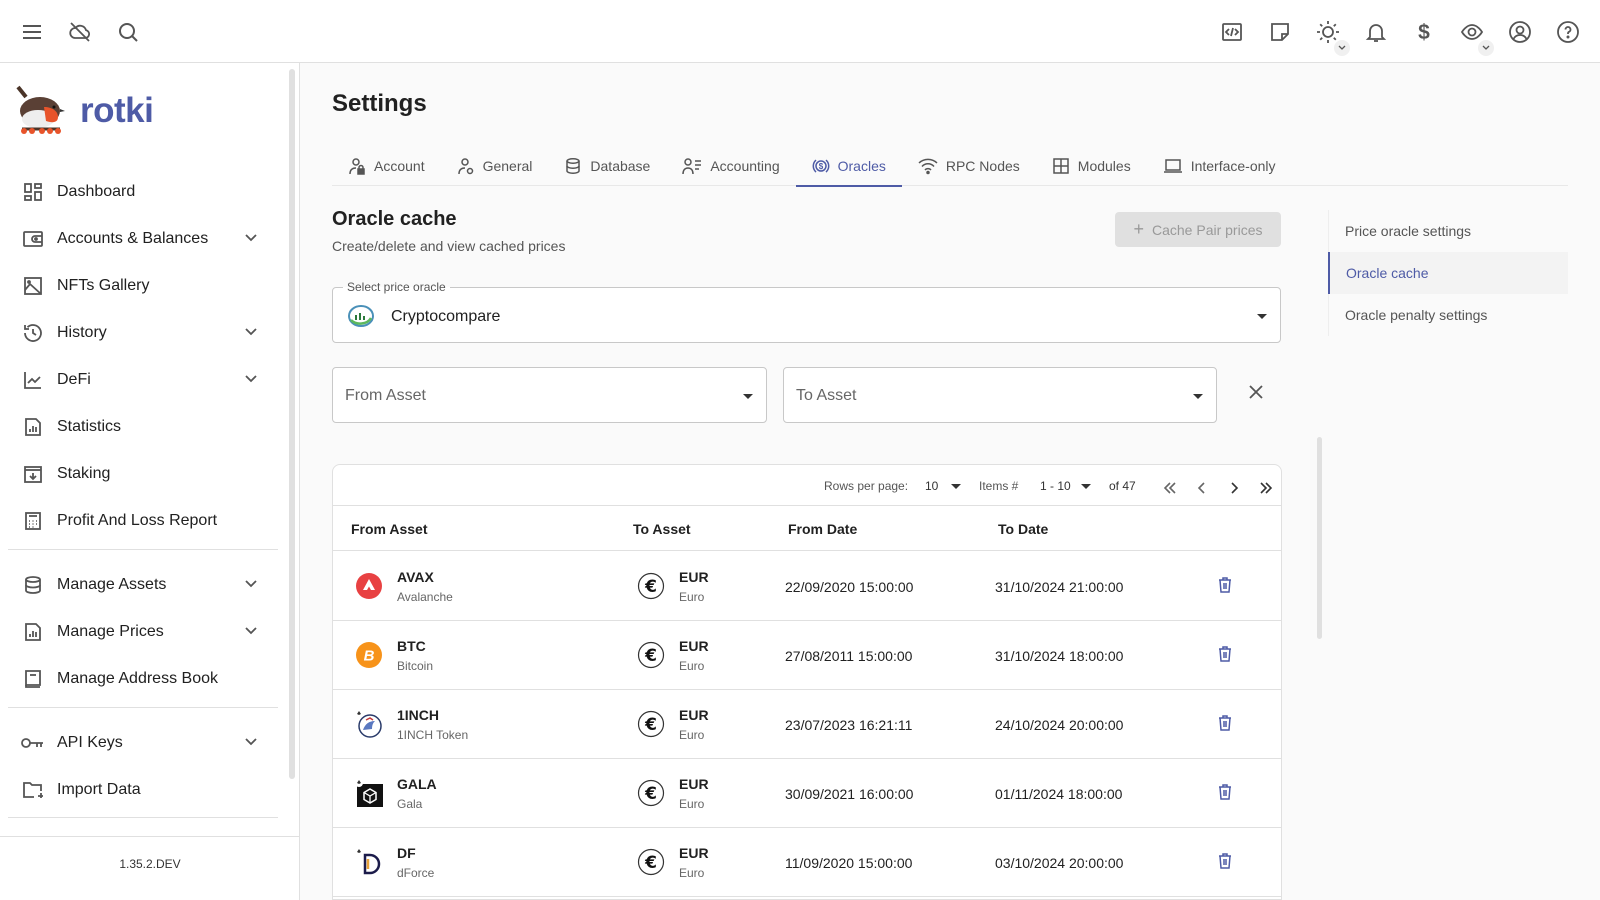 The height and width of the screenshot is (900, 1600). I want to click on to-asset-placeholder: To Asset, so click(826, 395).